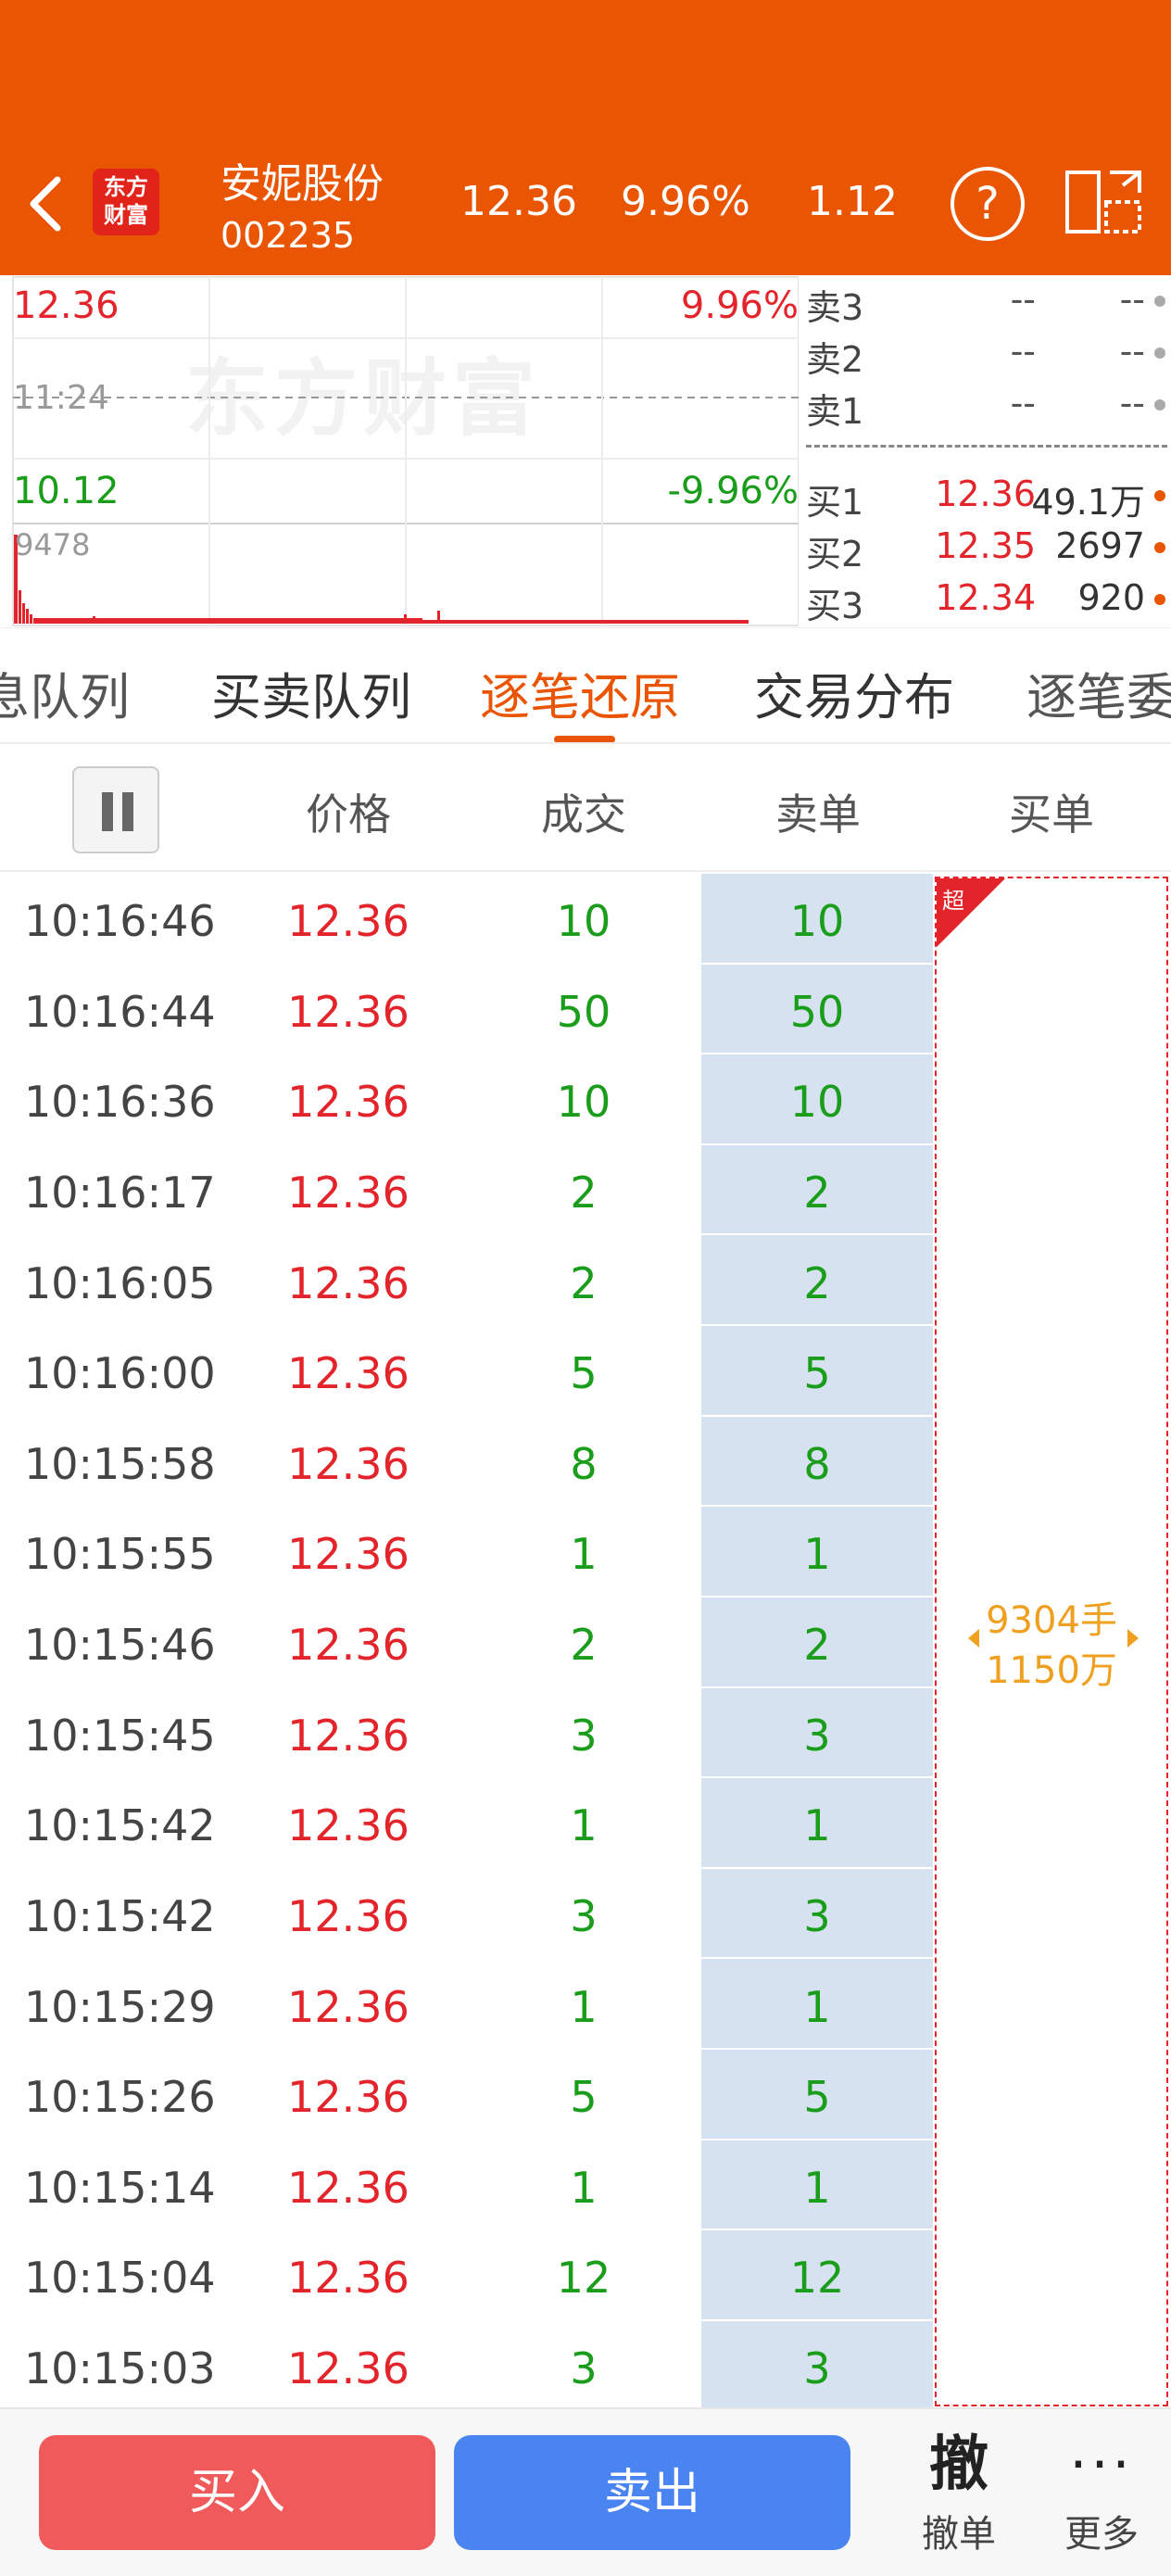 The image size is (1171, 2576). Describe the element at coordinates (467, 920) in the screenshot. I see `tick-row: 10:16:46 12.36 10 10` at that location.